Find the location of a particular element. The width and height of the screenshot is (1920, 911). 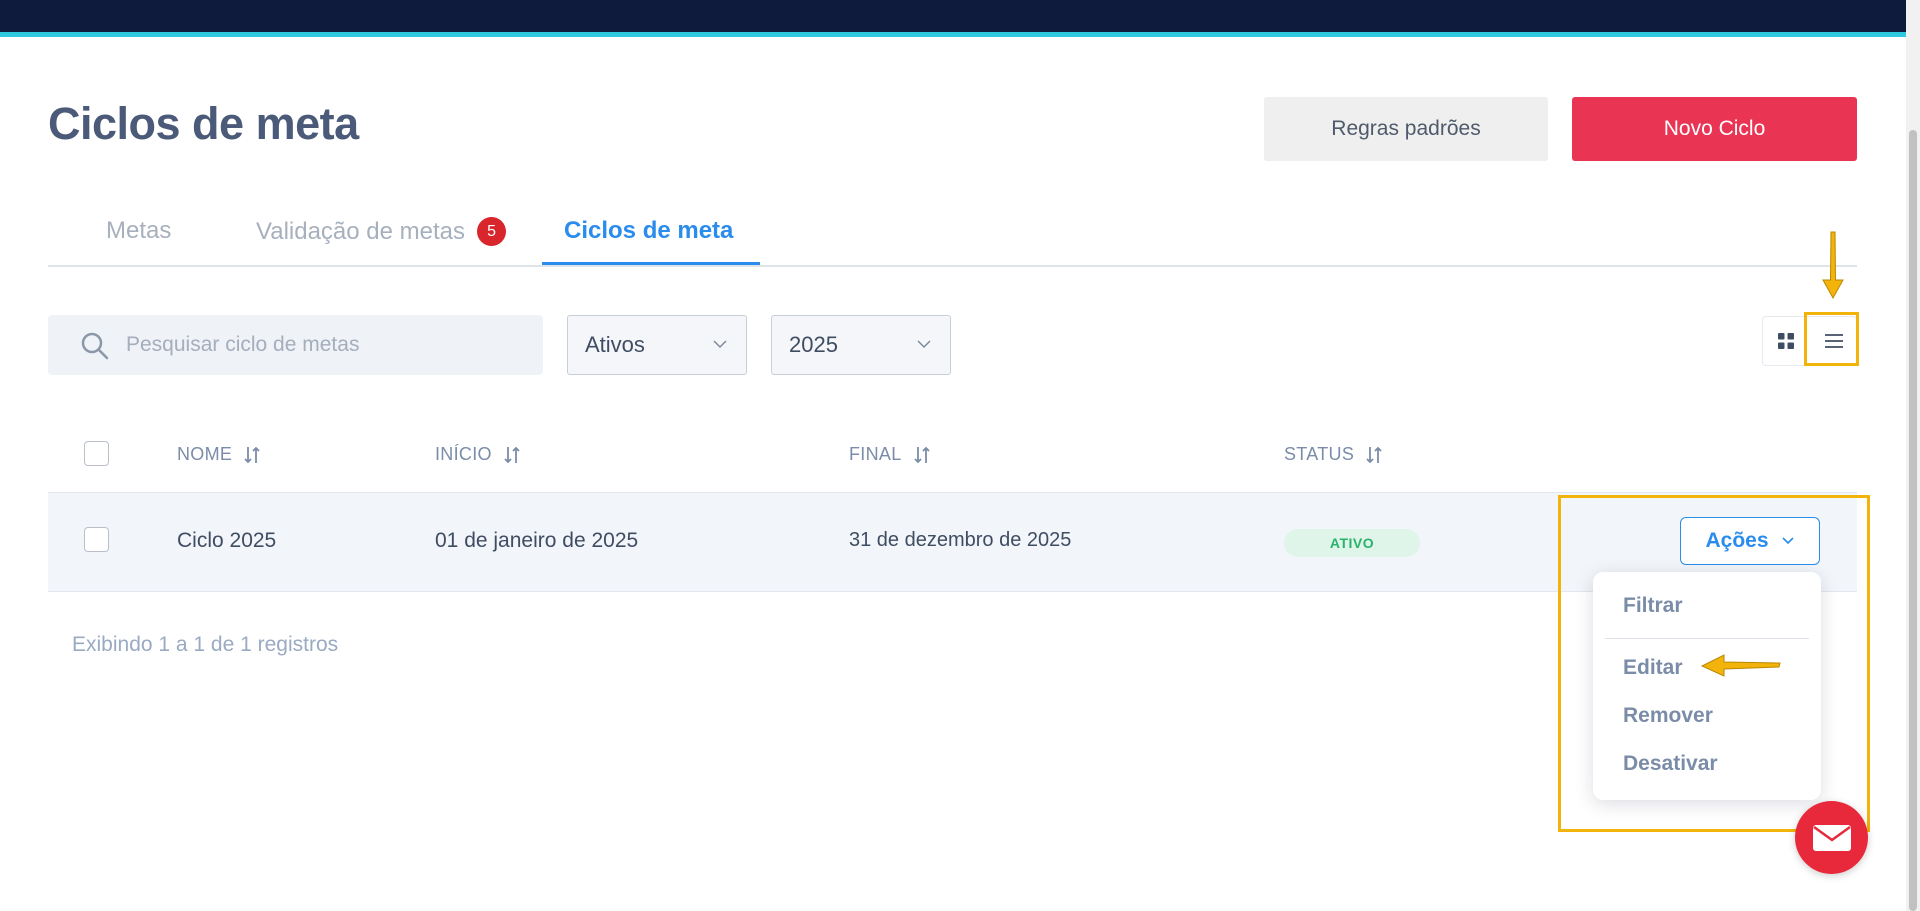

tab-metas-label: Metas is located at coordinates (139, 230).